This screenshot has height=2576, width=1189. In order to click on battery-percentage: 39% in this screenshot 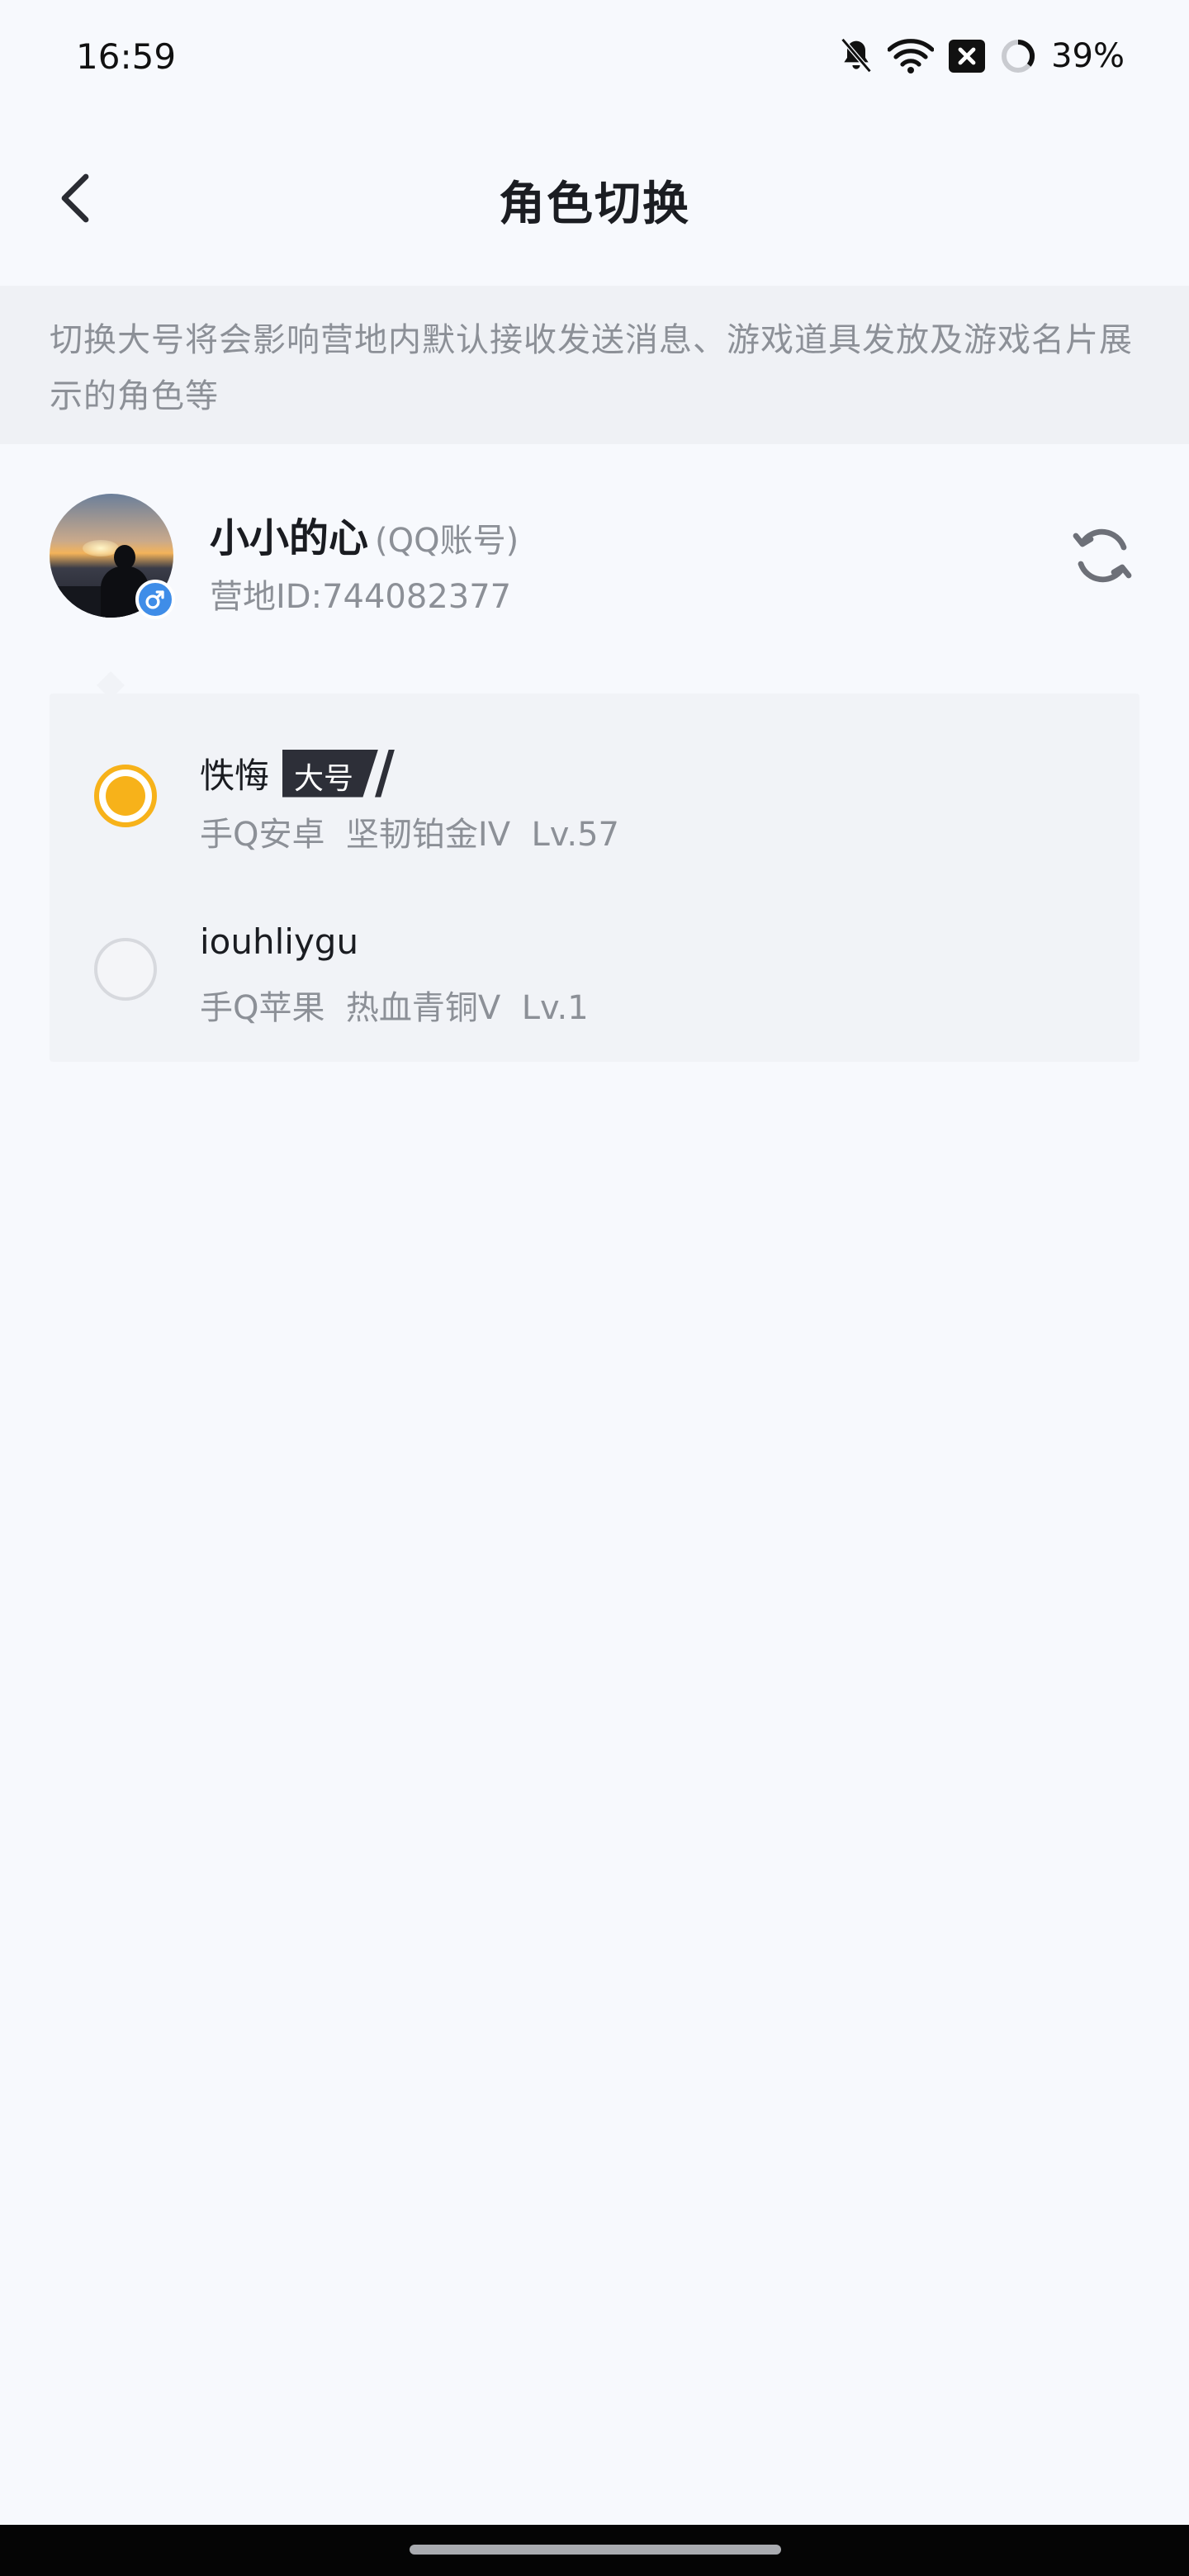, I will do `click(1088, 56)`.